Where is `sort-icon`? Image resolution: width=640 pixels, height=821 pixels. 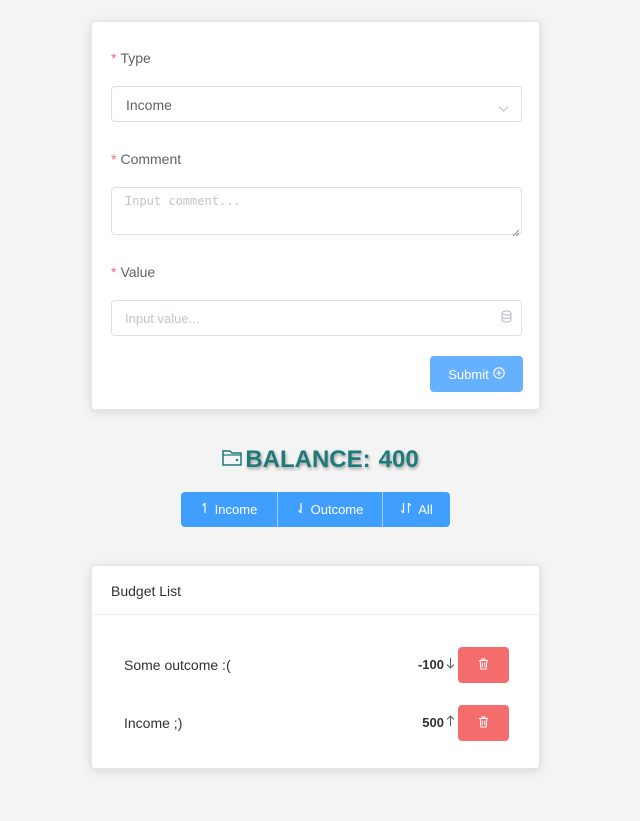 sort-icon is located at coordinates (406, 509).